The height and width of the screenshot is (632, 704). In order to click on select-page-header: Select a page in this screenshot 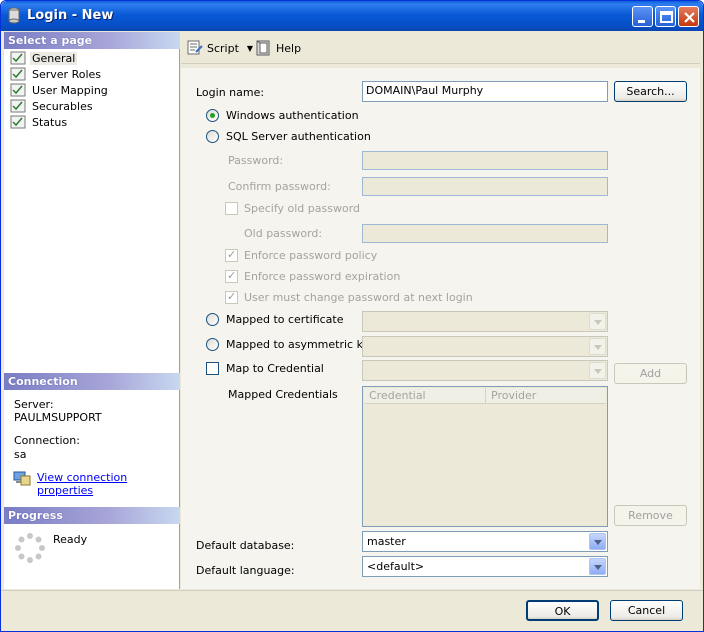, I will do `click(92, 40)`.